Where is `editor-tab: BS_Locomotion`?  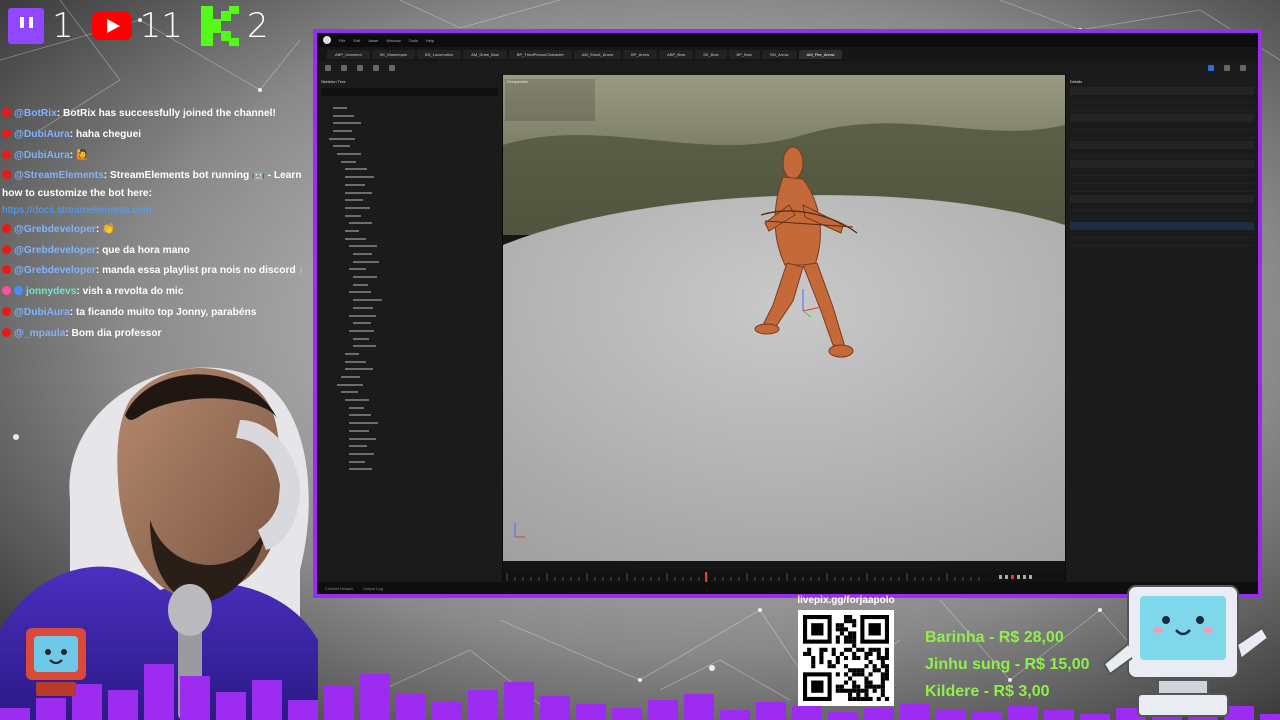 editor-tab: BS_Locomotion is located at coordinates (439, 54).